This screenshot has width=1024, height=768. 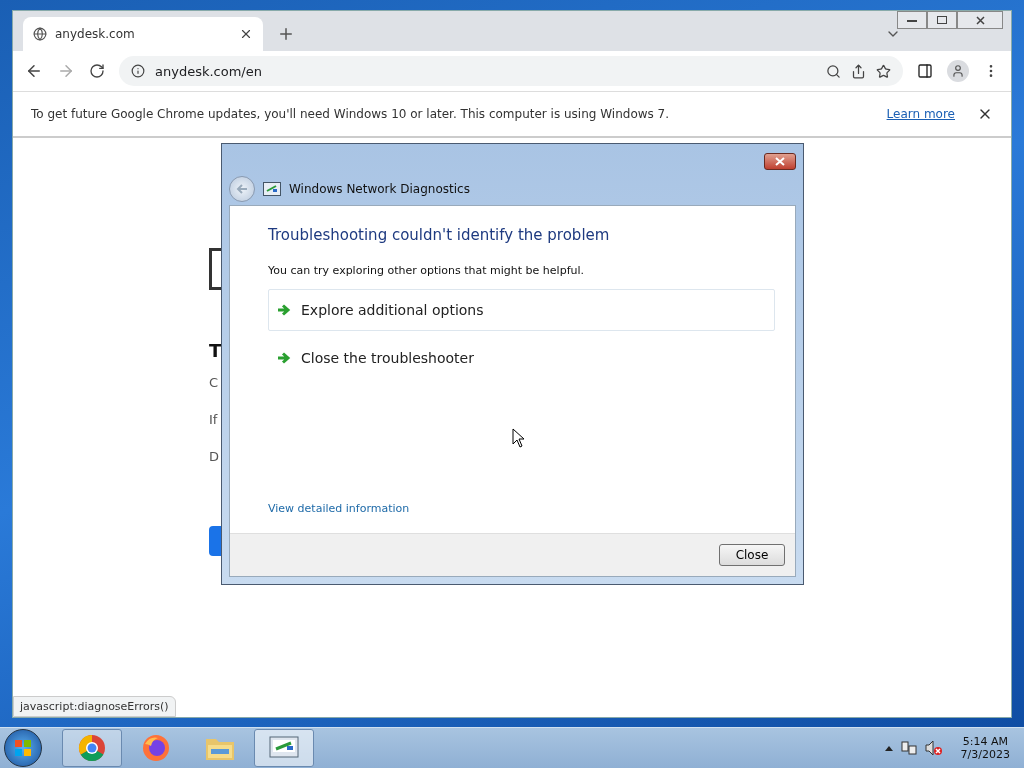 What do you see at coordinates (519, 438) in the screenshot?
I see `mouse-cursor-icon` at bounding box center [519, 438].